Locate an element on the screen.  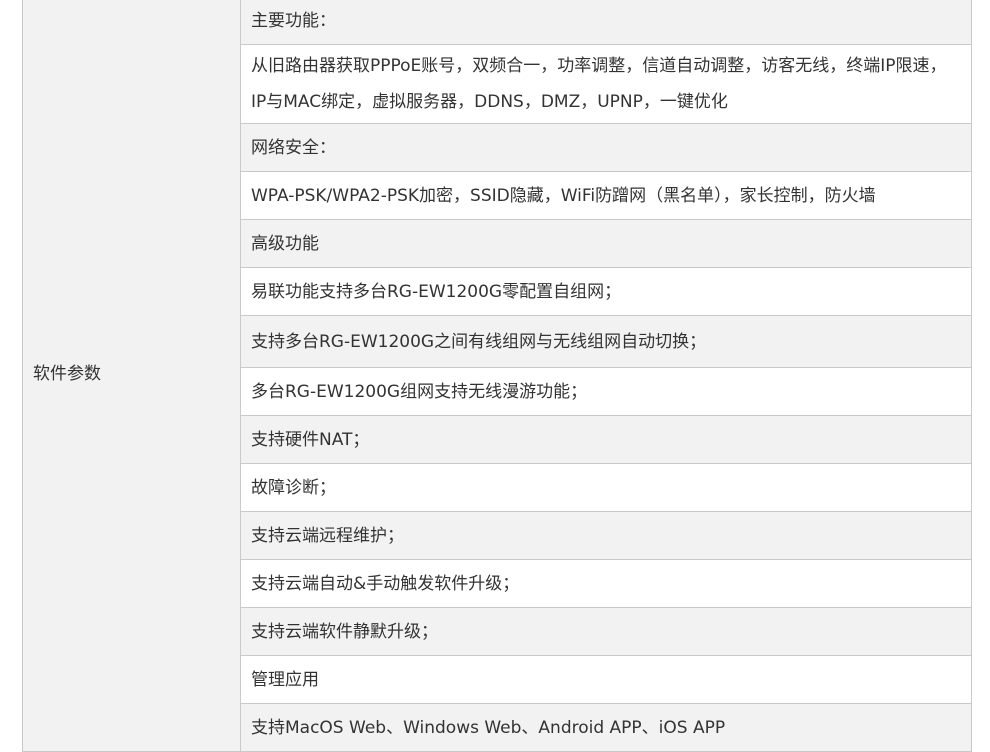
row-text-main-functions-heading: 主要功能： is located at coordinates (606, 22).